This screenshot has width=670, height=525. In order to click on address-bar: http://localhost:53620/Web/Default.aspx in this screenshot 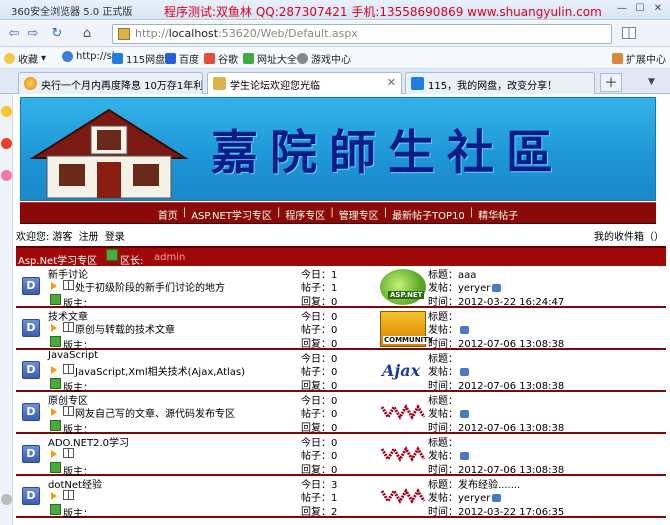, I will do `click(362, 34)`.